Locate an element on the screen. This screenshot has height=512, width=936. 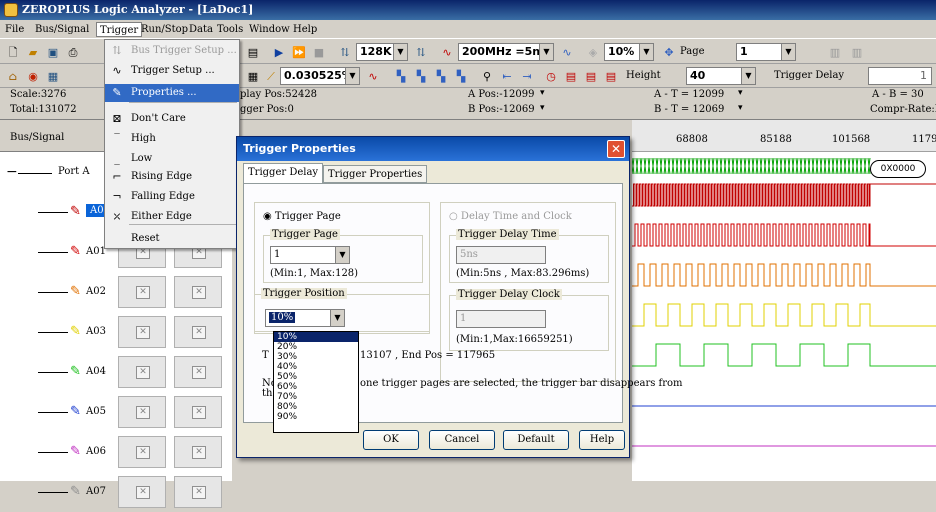
delay-clock-input: 1 is located at coordinates (501, 319).